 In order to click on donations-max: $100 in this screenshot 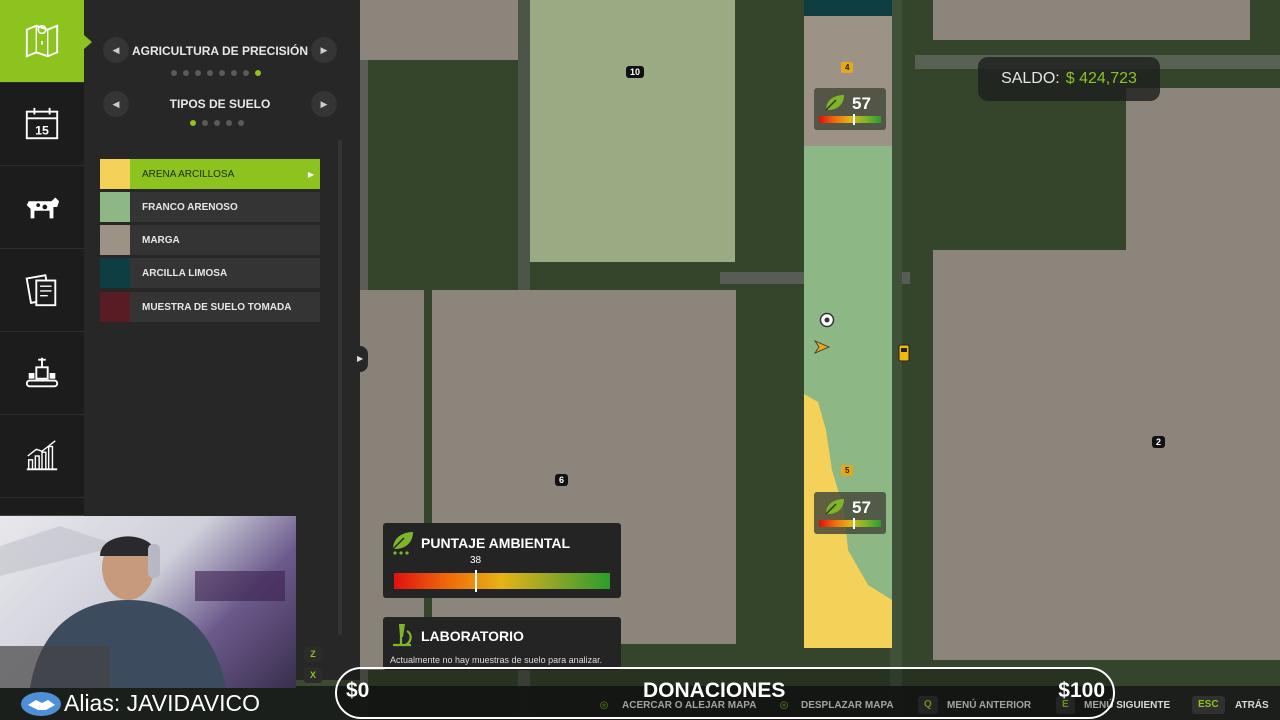, I will do `click(1081, 690)`.